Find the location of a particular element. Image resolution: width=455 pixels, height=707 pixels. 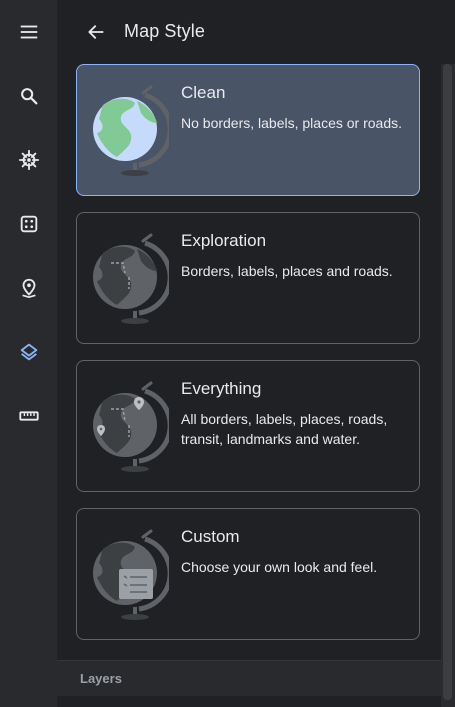

arrow-back-icon is located at coordinates (96, 32).